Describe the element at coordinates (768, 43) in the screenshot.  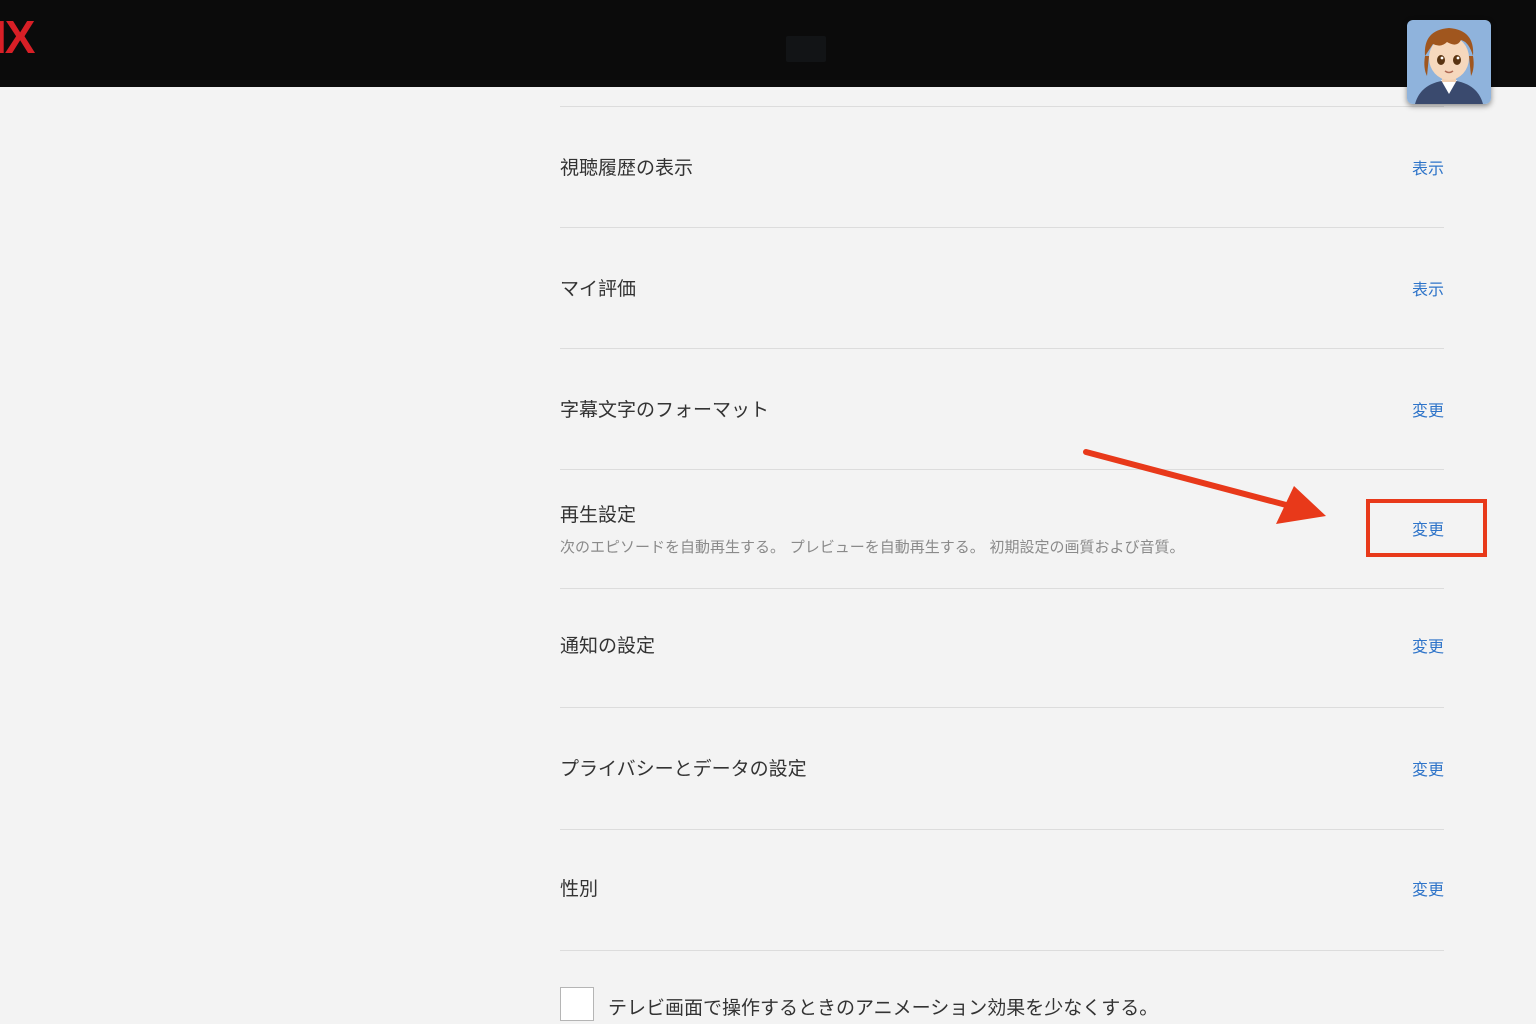
I see `top-navigation-bar: IX` at that location.